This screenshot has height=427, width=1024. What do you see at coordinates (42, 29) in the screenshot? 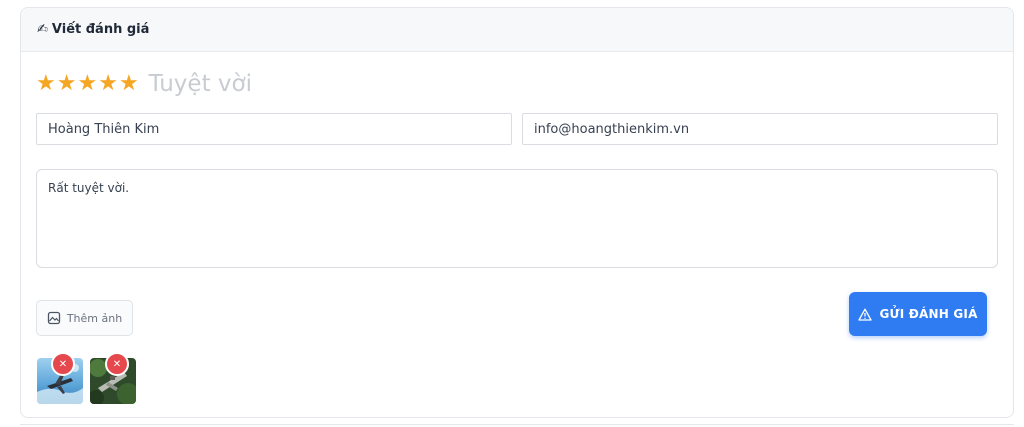
I see `pencil-icon: ✍` at bounding box center [42, 29].